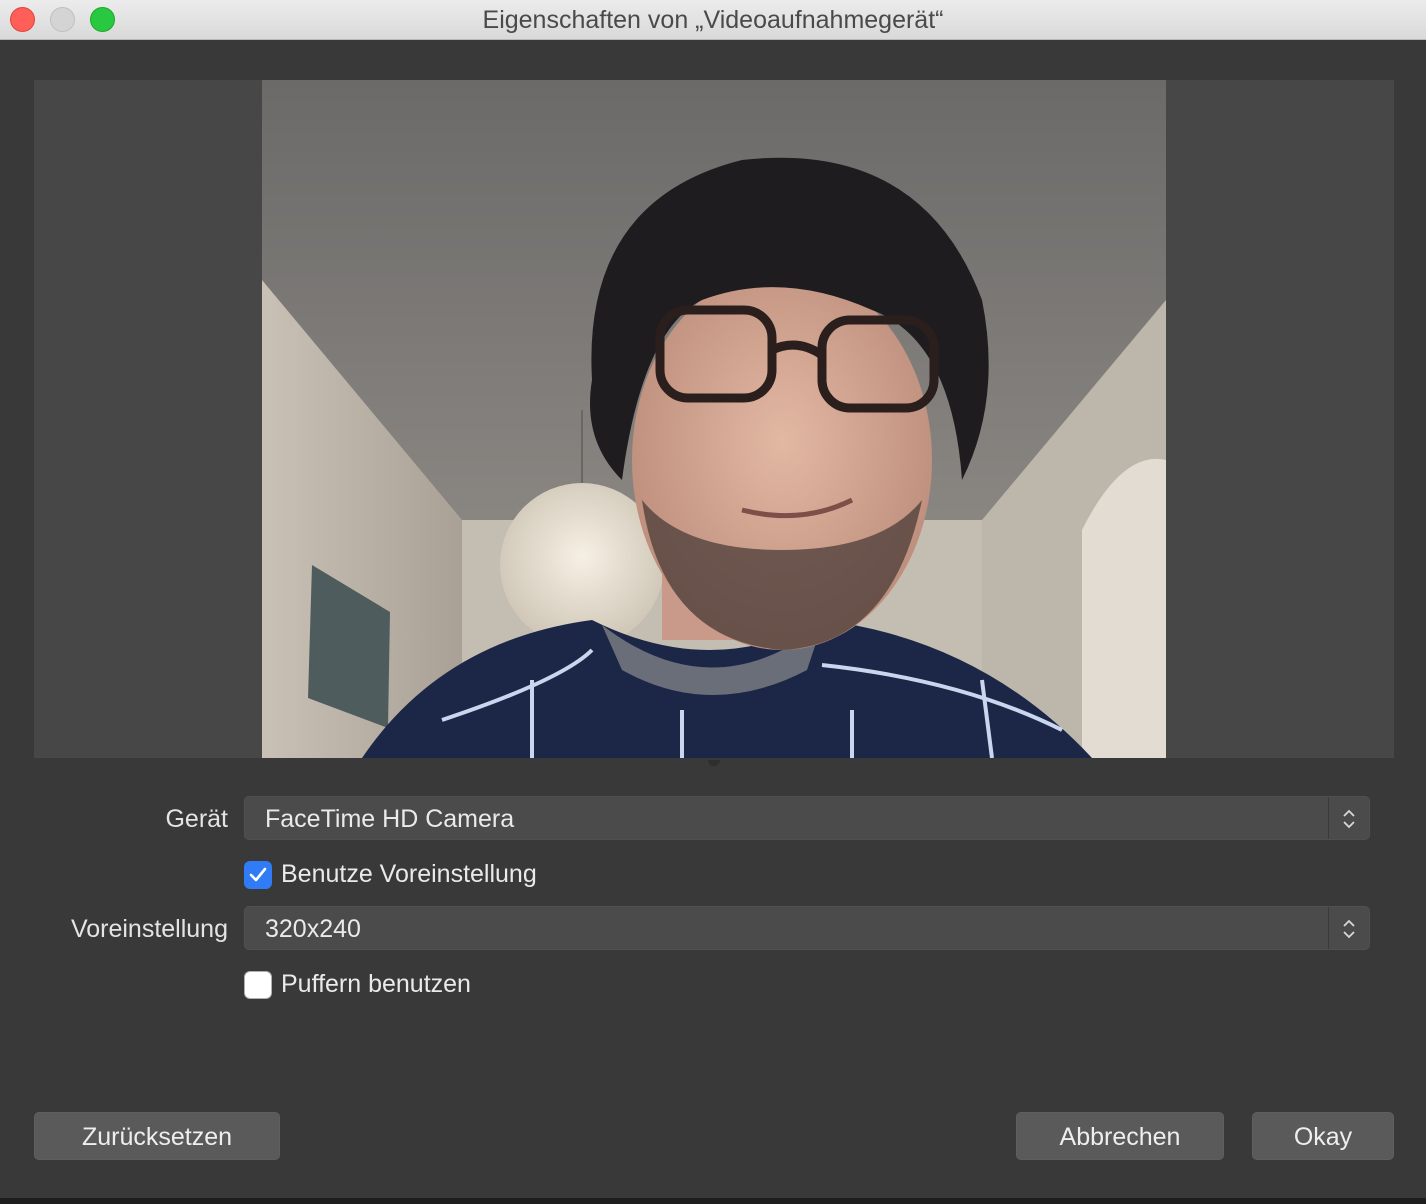 Image resolution: width=1426 pixels, height=1204 pixels. Describe the element at coordinates (149, 929) in the screenshot. I see `preset-label: Voreinstellung` at that location.